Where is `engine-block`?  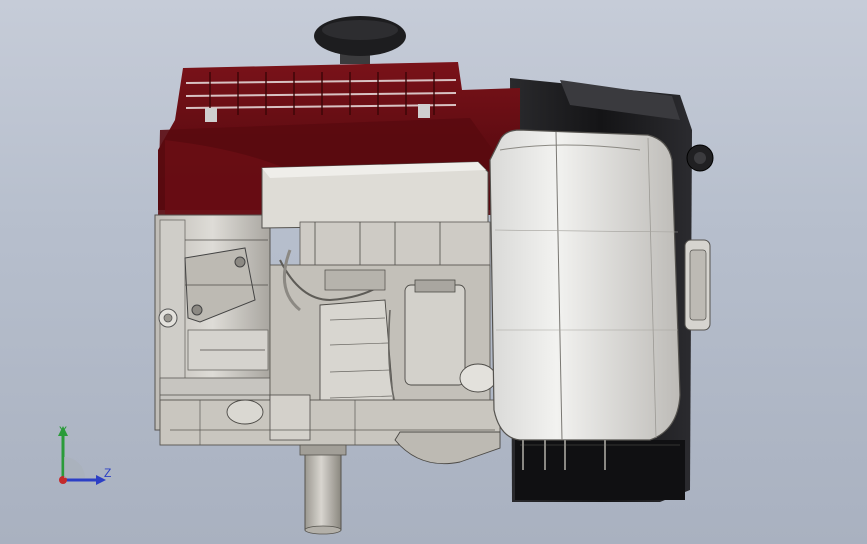
engine-block is located at coordinates (212, 322).